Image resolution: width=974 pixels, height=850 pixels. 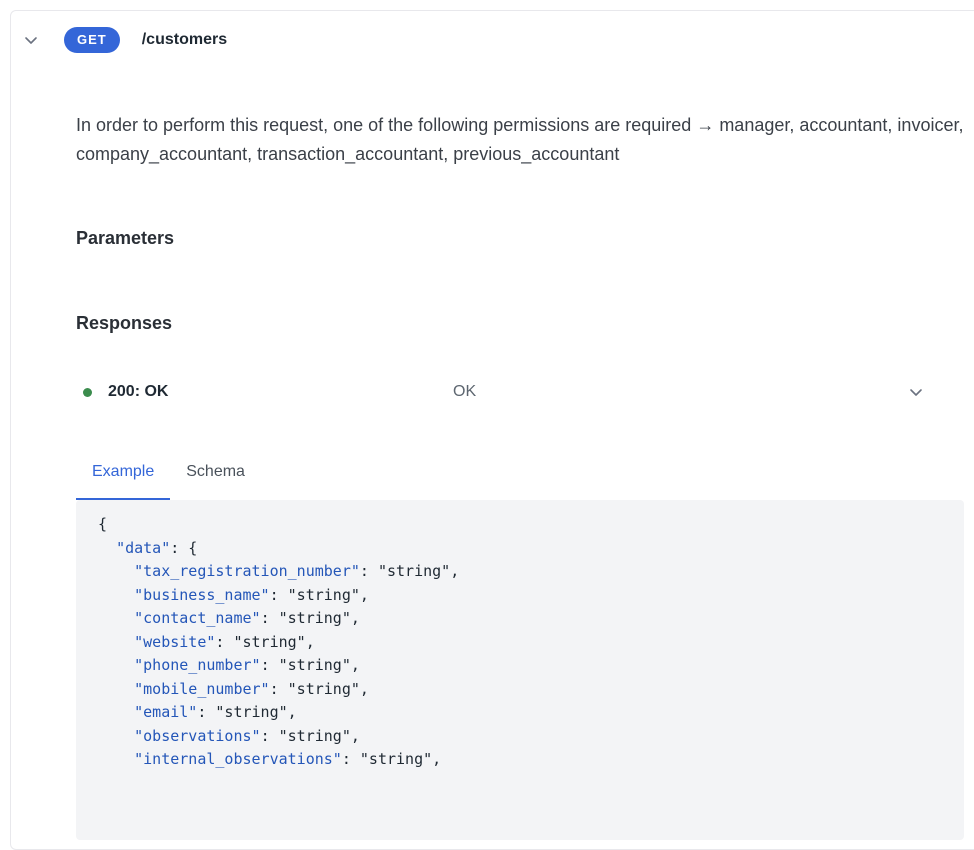 What do you see at coordinates (125, 238) in the screenshot?
I see `parameters-heading: Parameters` at bounding box center [125, 238].